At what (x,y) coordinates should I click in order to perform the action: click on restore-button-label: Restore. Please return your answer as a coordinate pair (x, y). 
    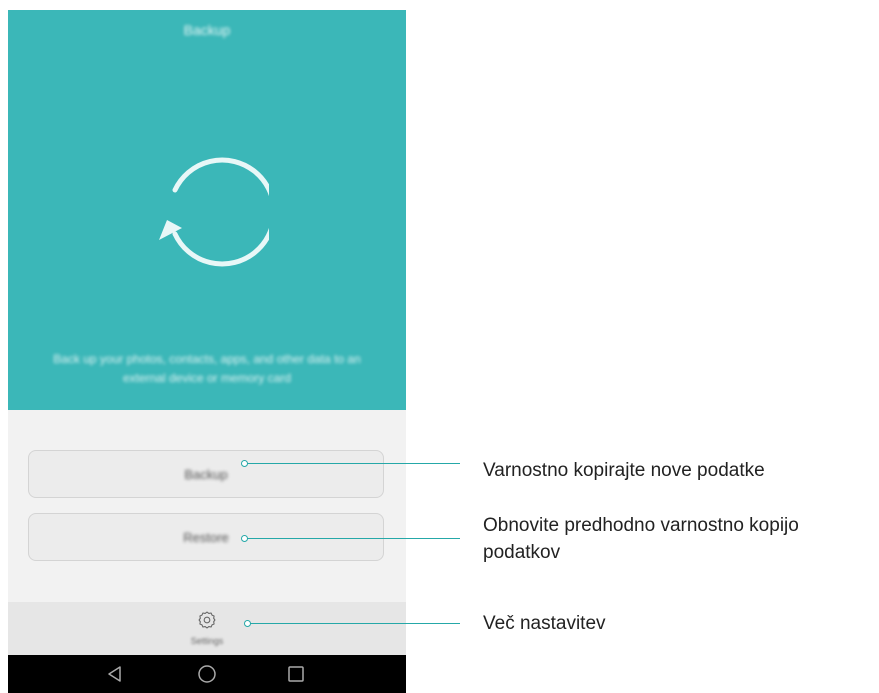
    Looking at the image, I should click on (206, 537).